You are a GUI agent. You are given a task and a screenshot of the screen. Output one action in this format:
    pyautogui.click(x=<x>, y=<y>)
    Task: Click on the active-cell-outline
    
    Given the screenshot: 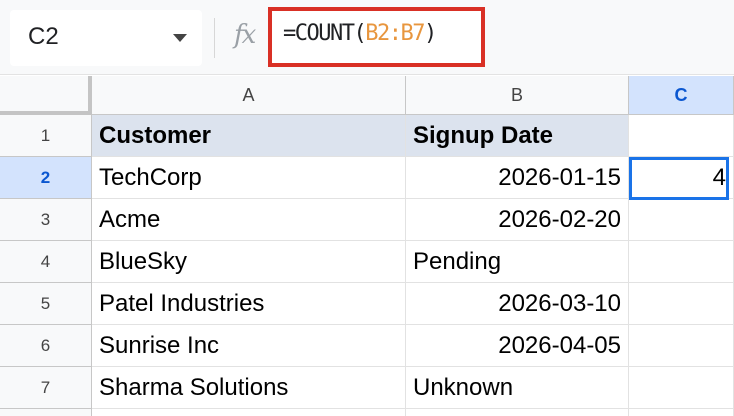 What is the action you would take?
    pyautogui.click(x=679, y=178)
    